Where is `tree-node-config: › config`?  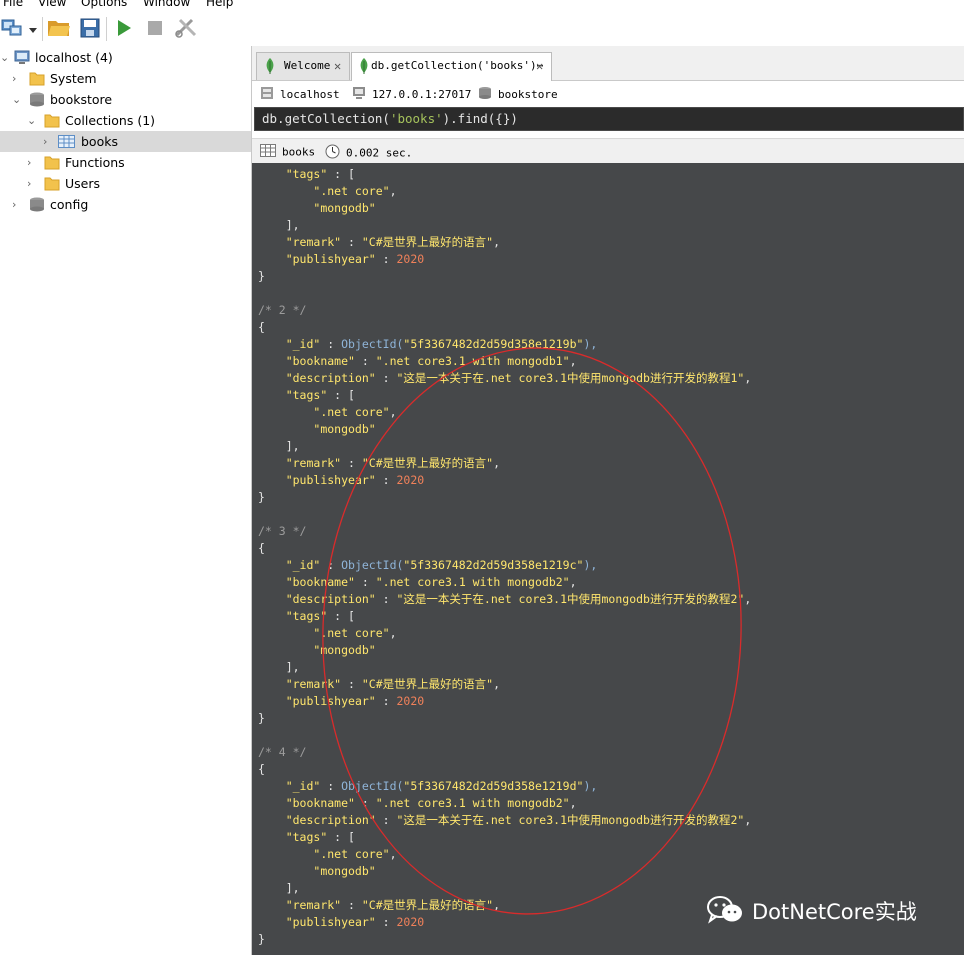 tree-node-config: › config is located at coordinates (125, 204).